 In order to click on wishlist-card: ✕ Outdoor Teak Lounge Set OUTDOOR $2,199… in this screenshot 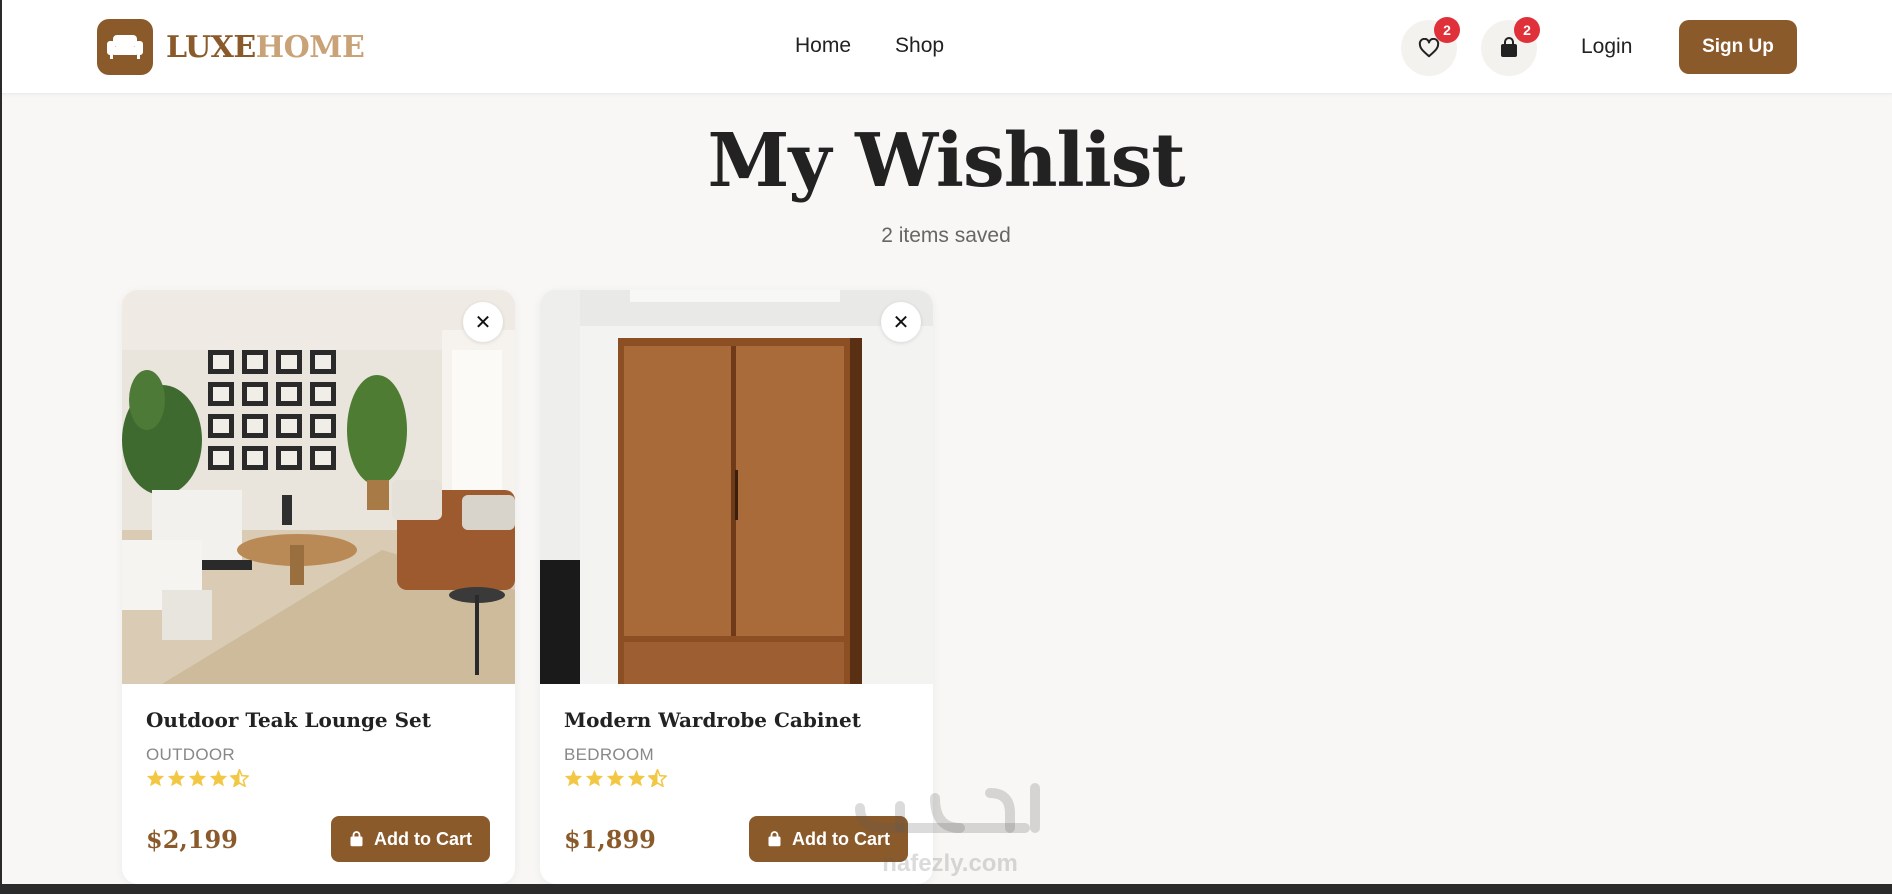, I will do `click(318, 587)`.